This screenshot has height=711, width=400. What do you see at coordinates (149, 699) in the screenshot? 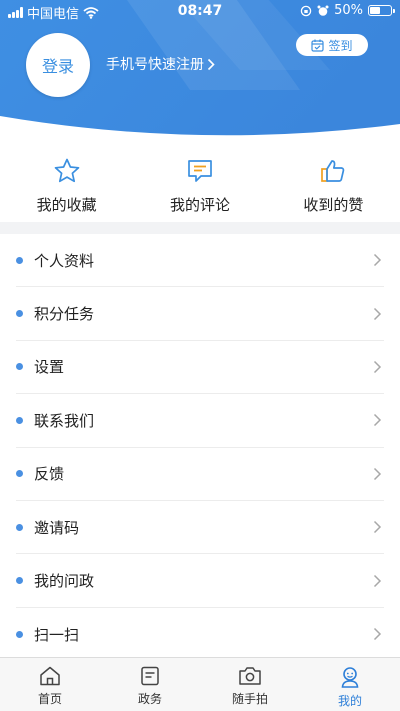
I see `tab-government-label: 政务` at bounding box center [149, 699].